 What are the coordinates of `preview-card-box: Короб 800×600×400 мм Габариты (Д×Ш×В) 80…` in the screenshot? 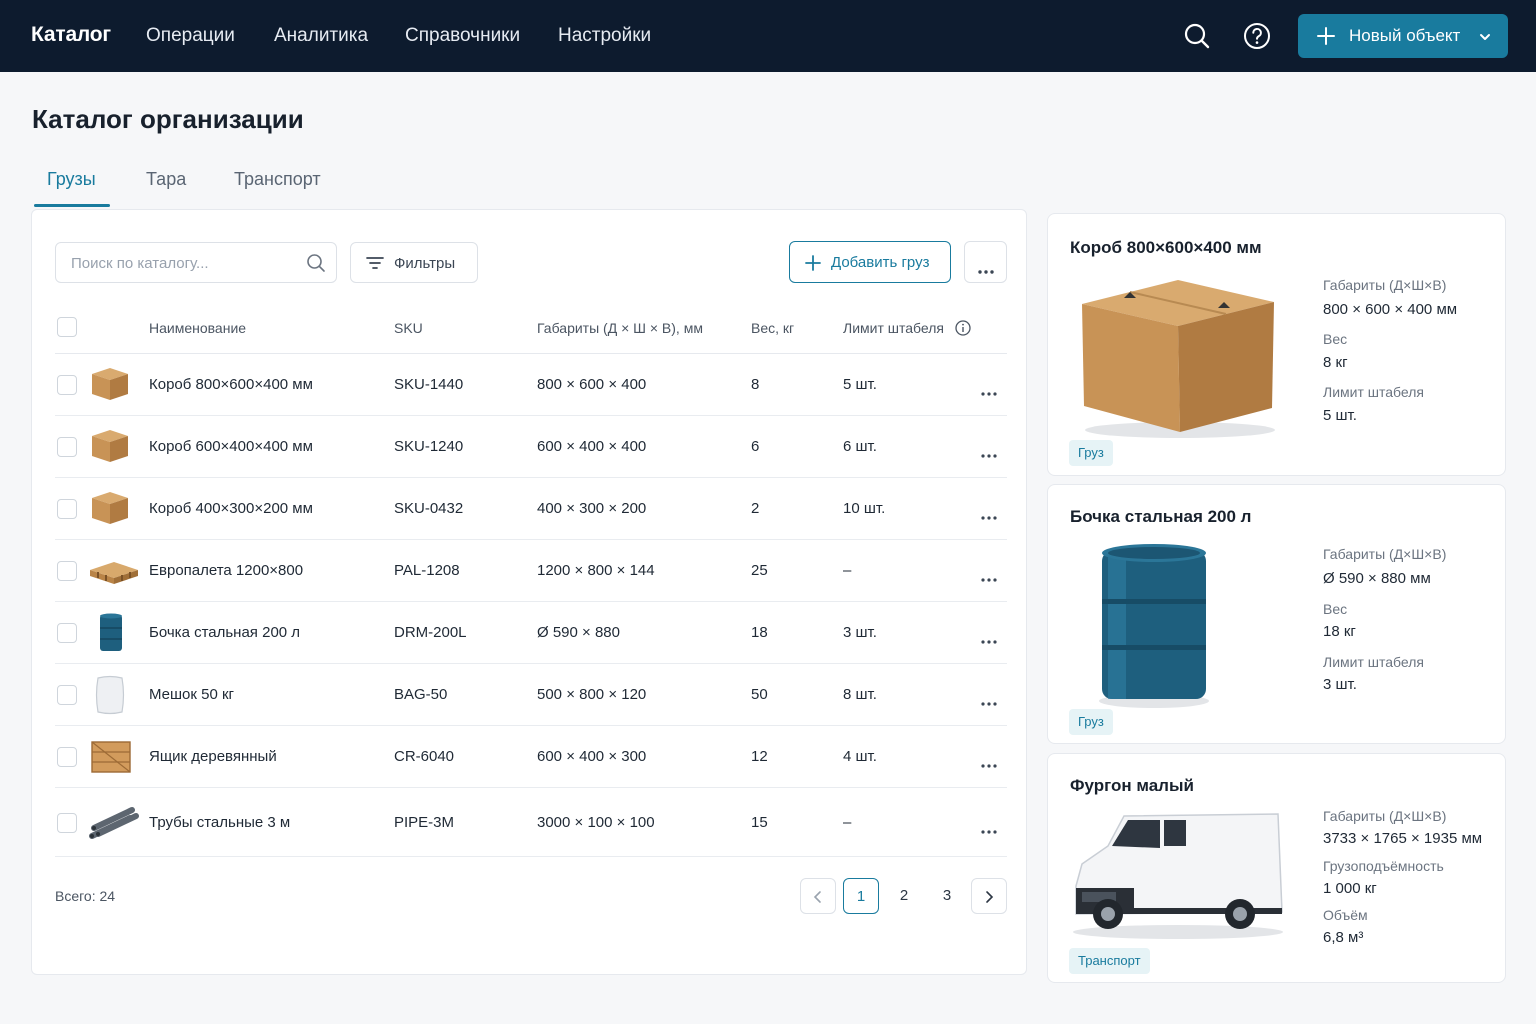 It's located at (1276, 344).